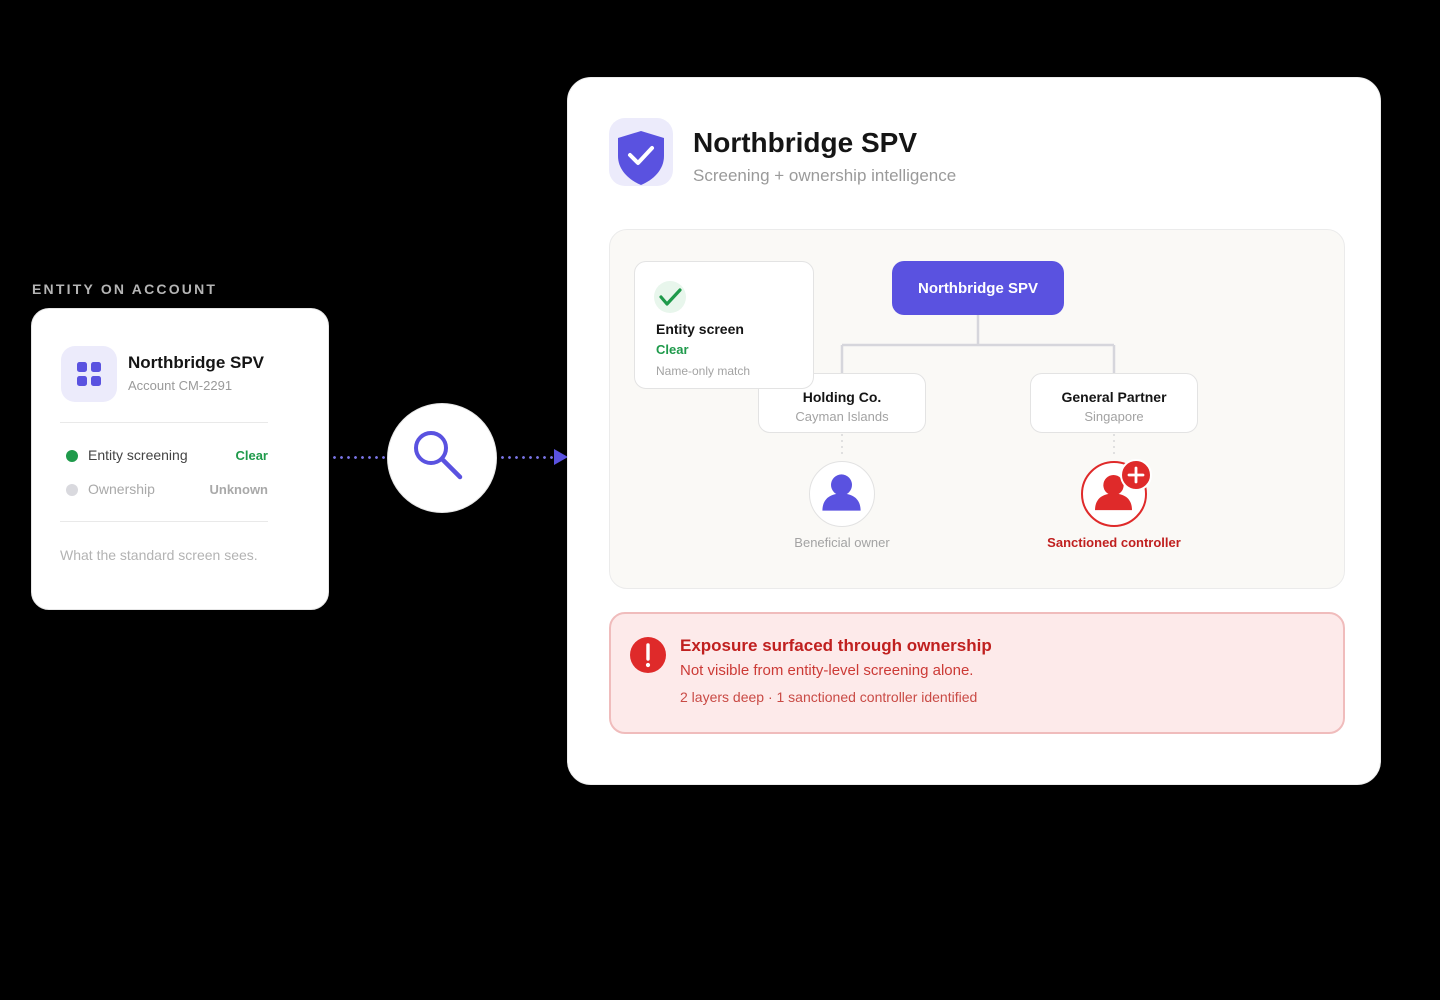 This screenshot has height=1000, width=1440. Describe the element at coordinates (138, 455) in the screenshot. I see `status-row-label: Entity screening` at that location.